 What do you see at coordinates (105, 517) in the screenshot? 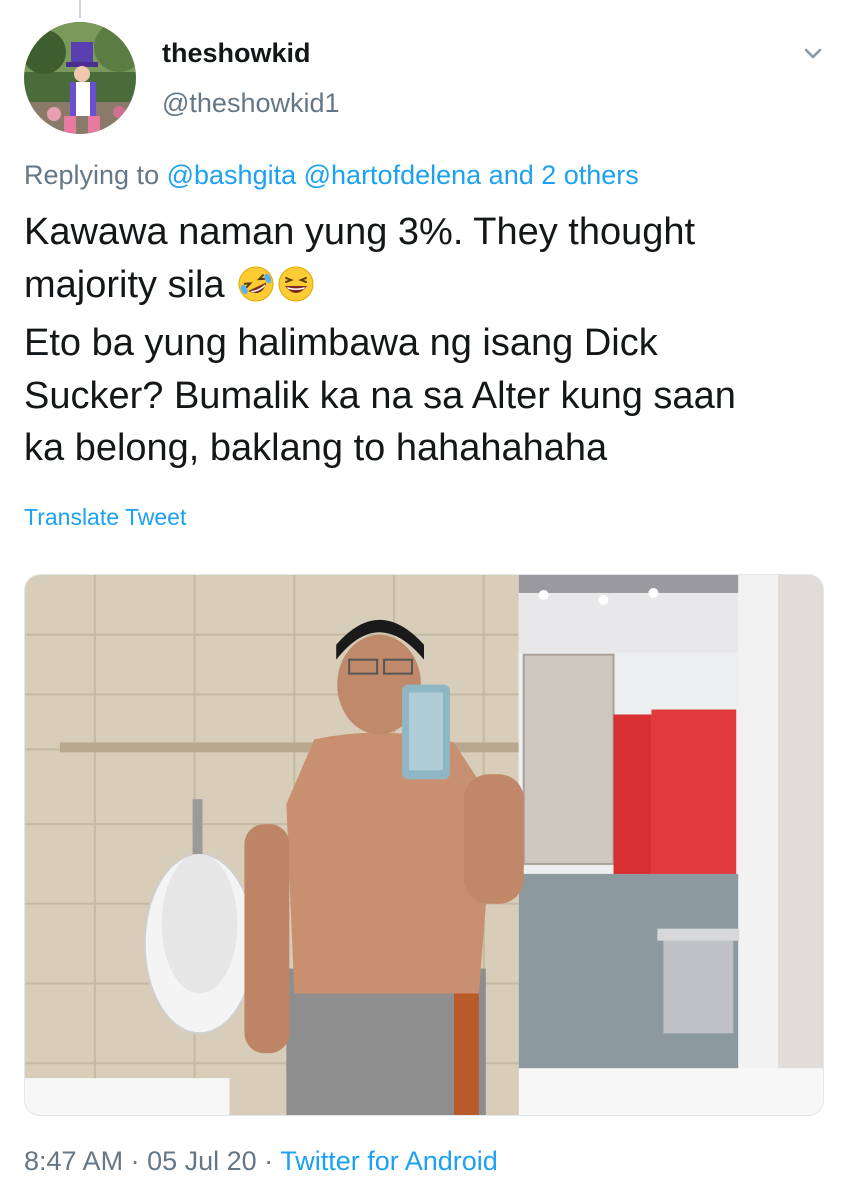
I see `translate-tweet-link: Translate Tweet` at bounding box center [105, 517].